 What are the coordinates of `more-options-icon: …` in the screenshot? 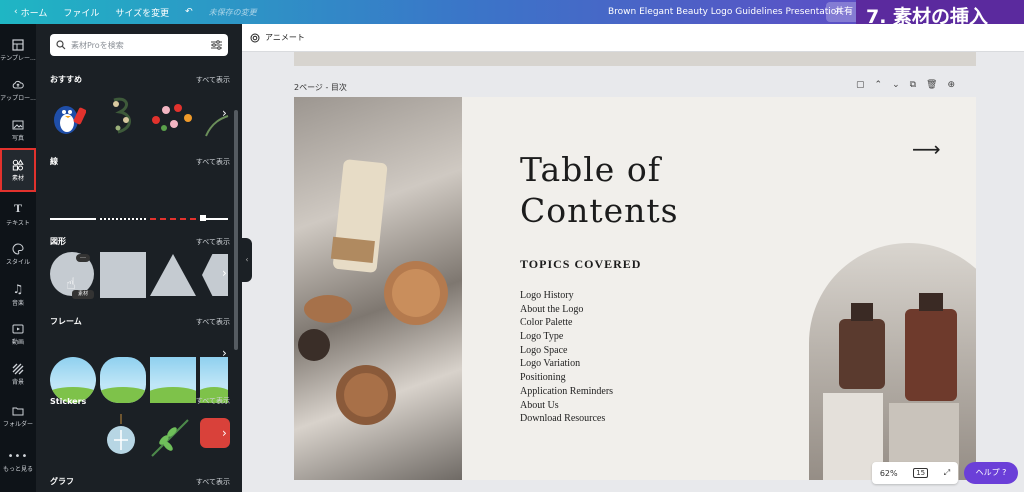 It's located at (83, 258).